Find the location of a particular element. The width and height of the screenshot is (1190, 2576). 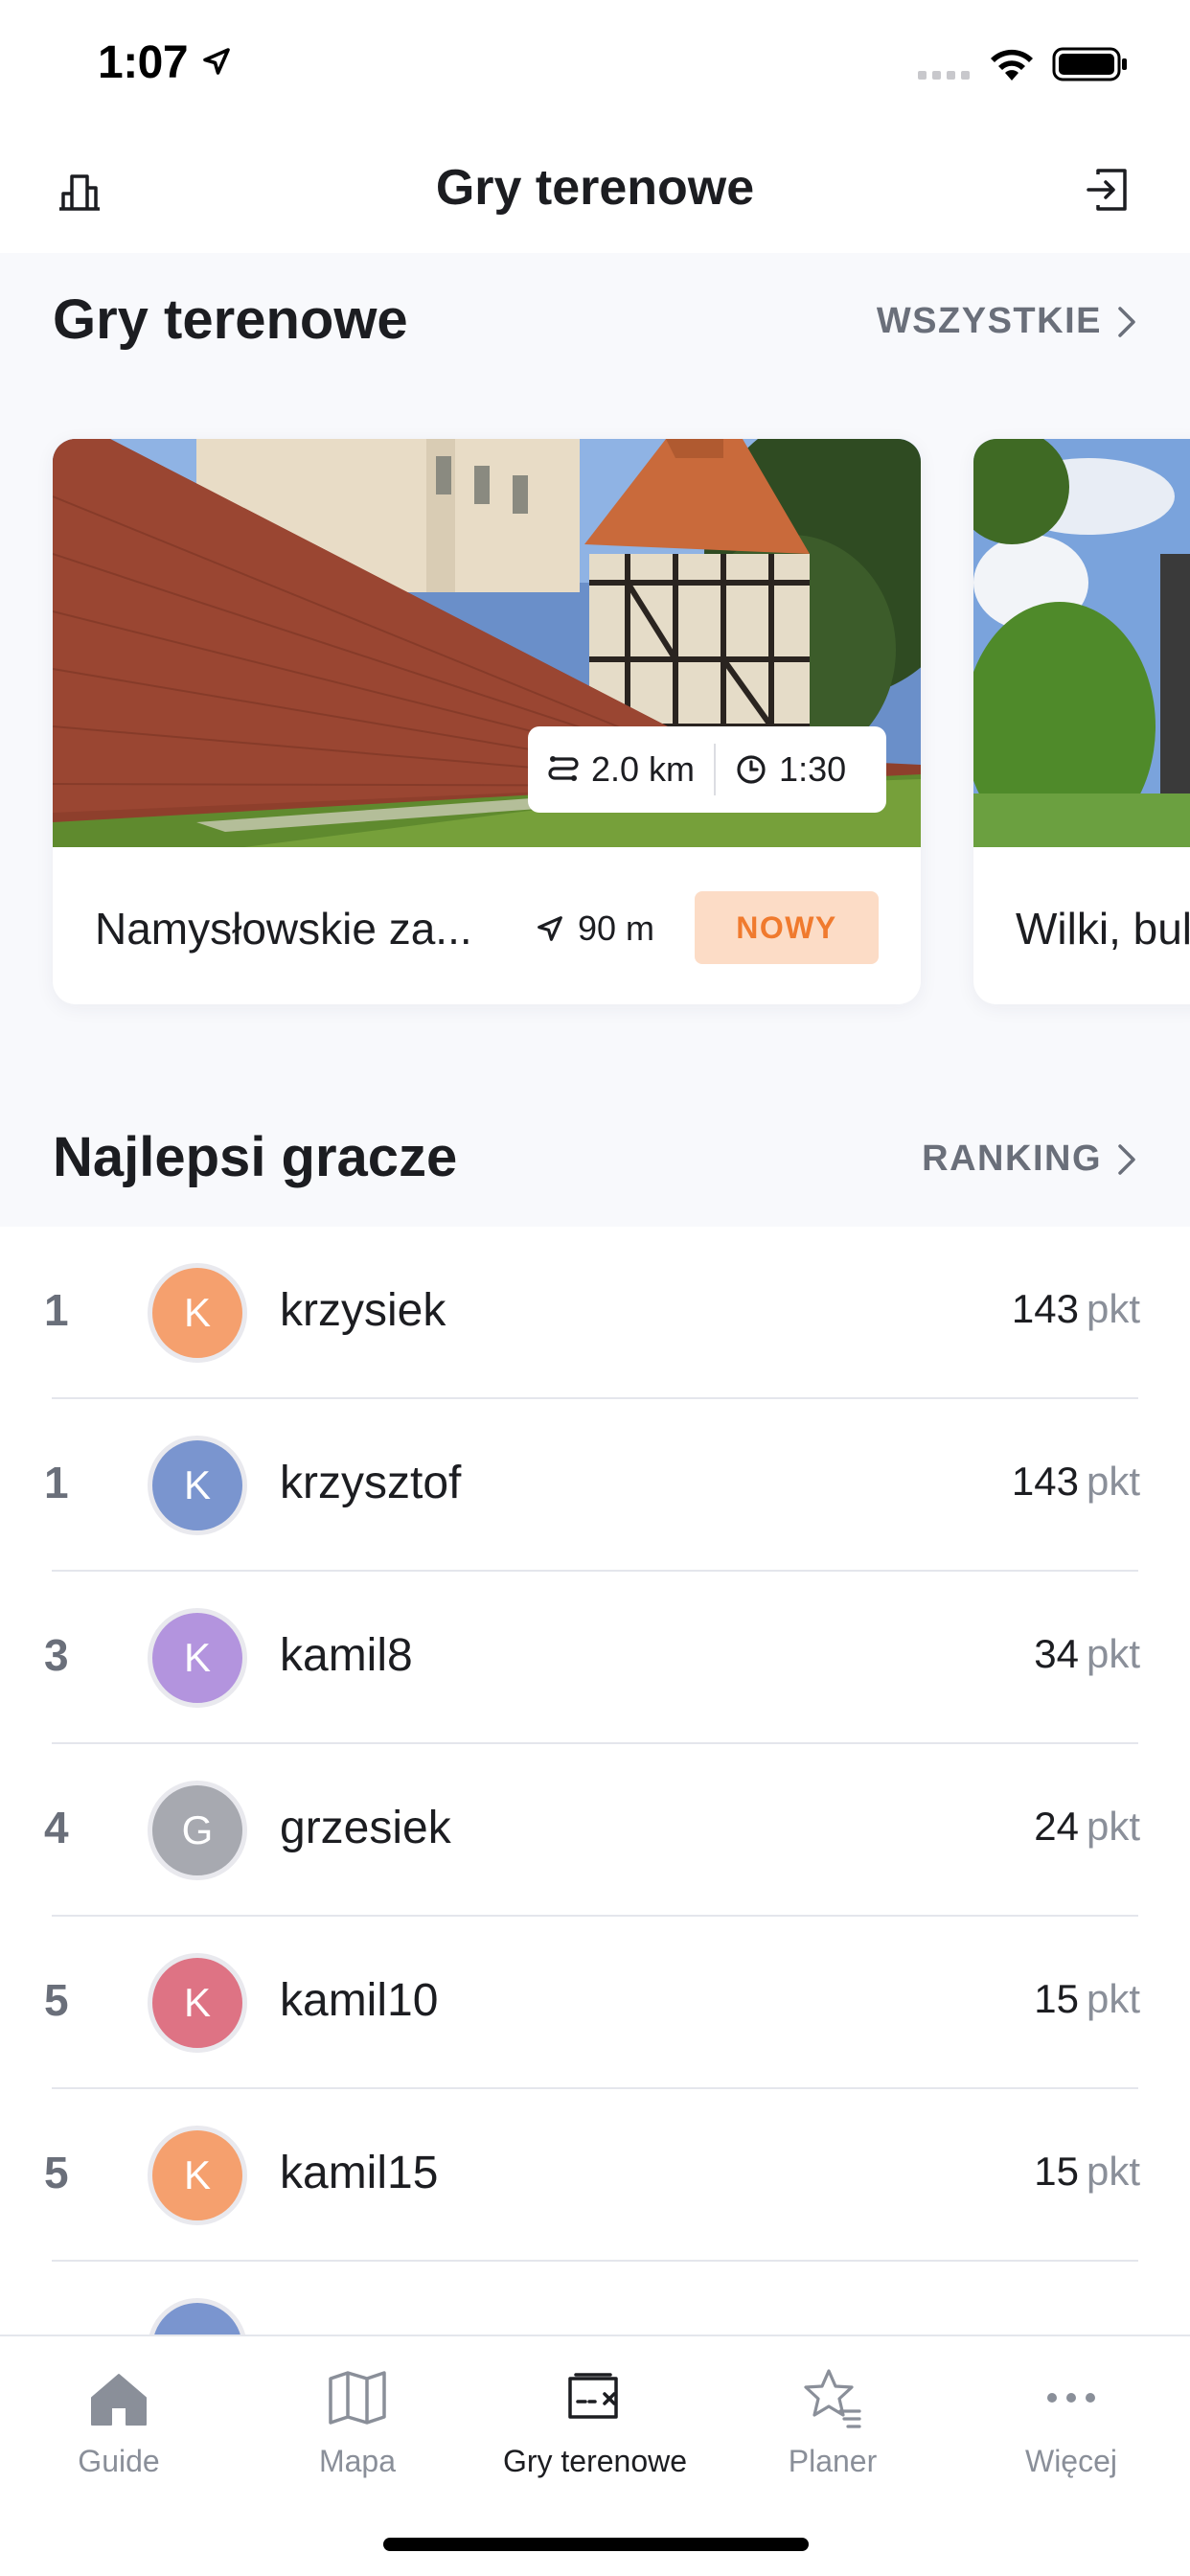

ranking-row: 4 G grzesiek 24 pkt is located at coordinates (595, 1830).